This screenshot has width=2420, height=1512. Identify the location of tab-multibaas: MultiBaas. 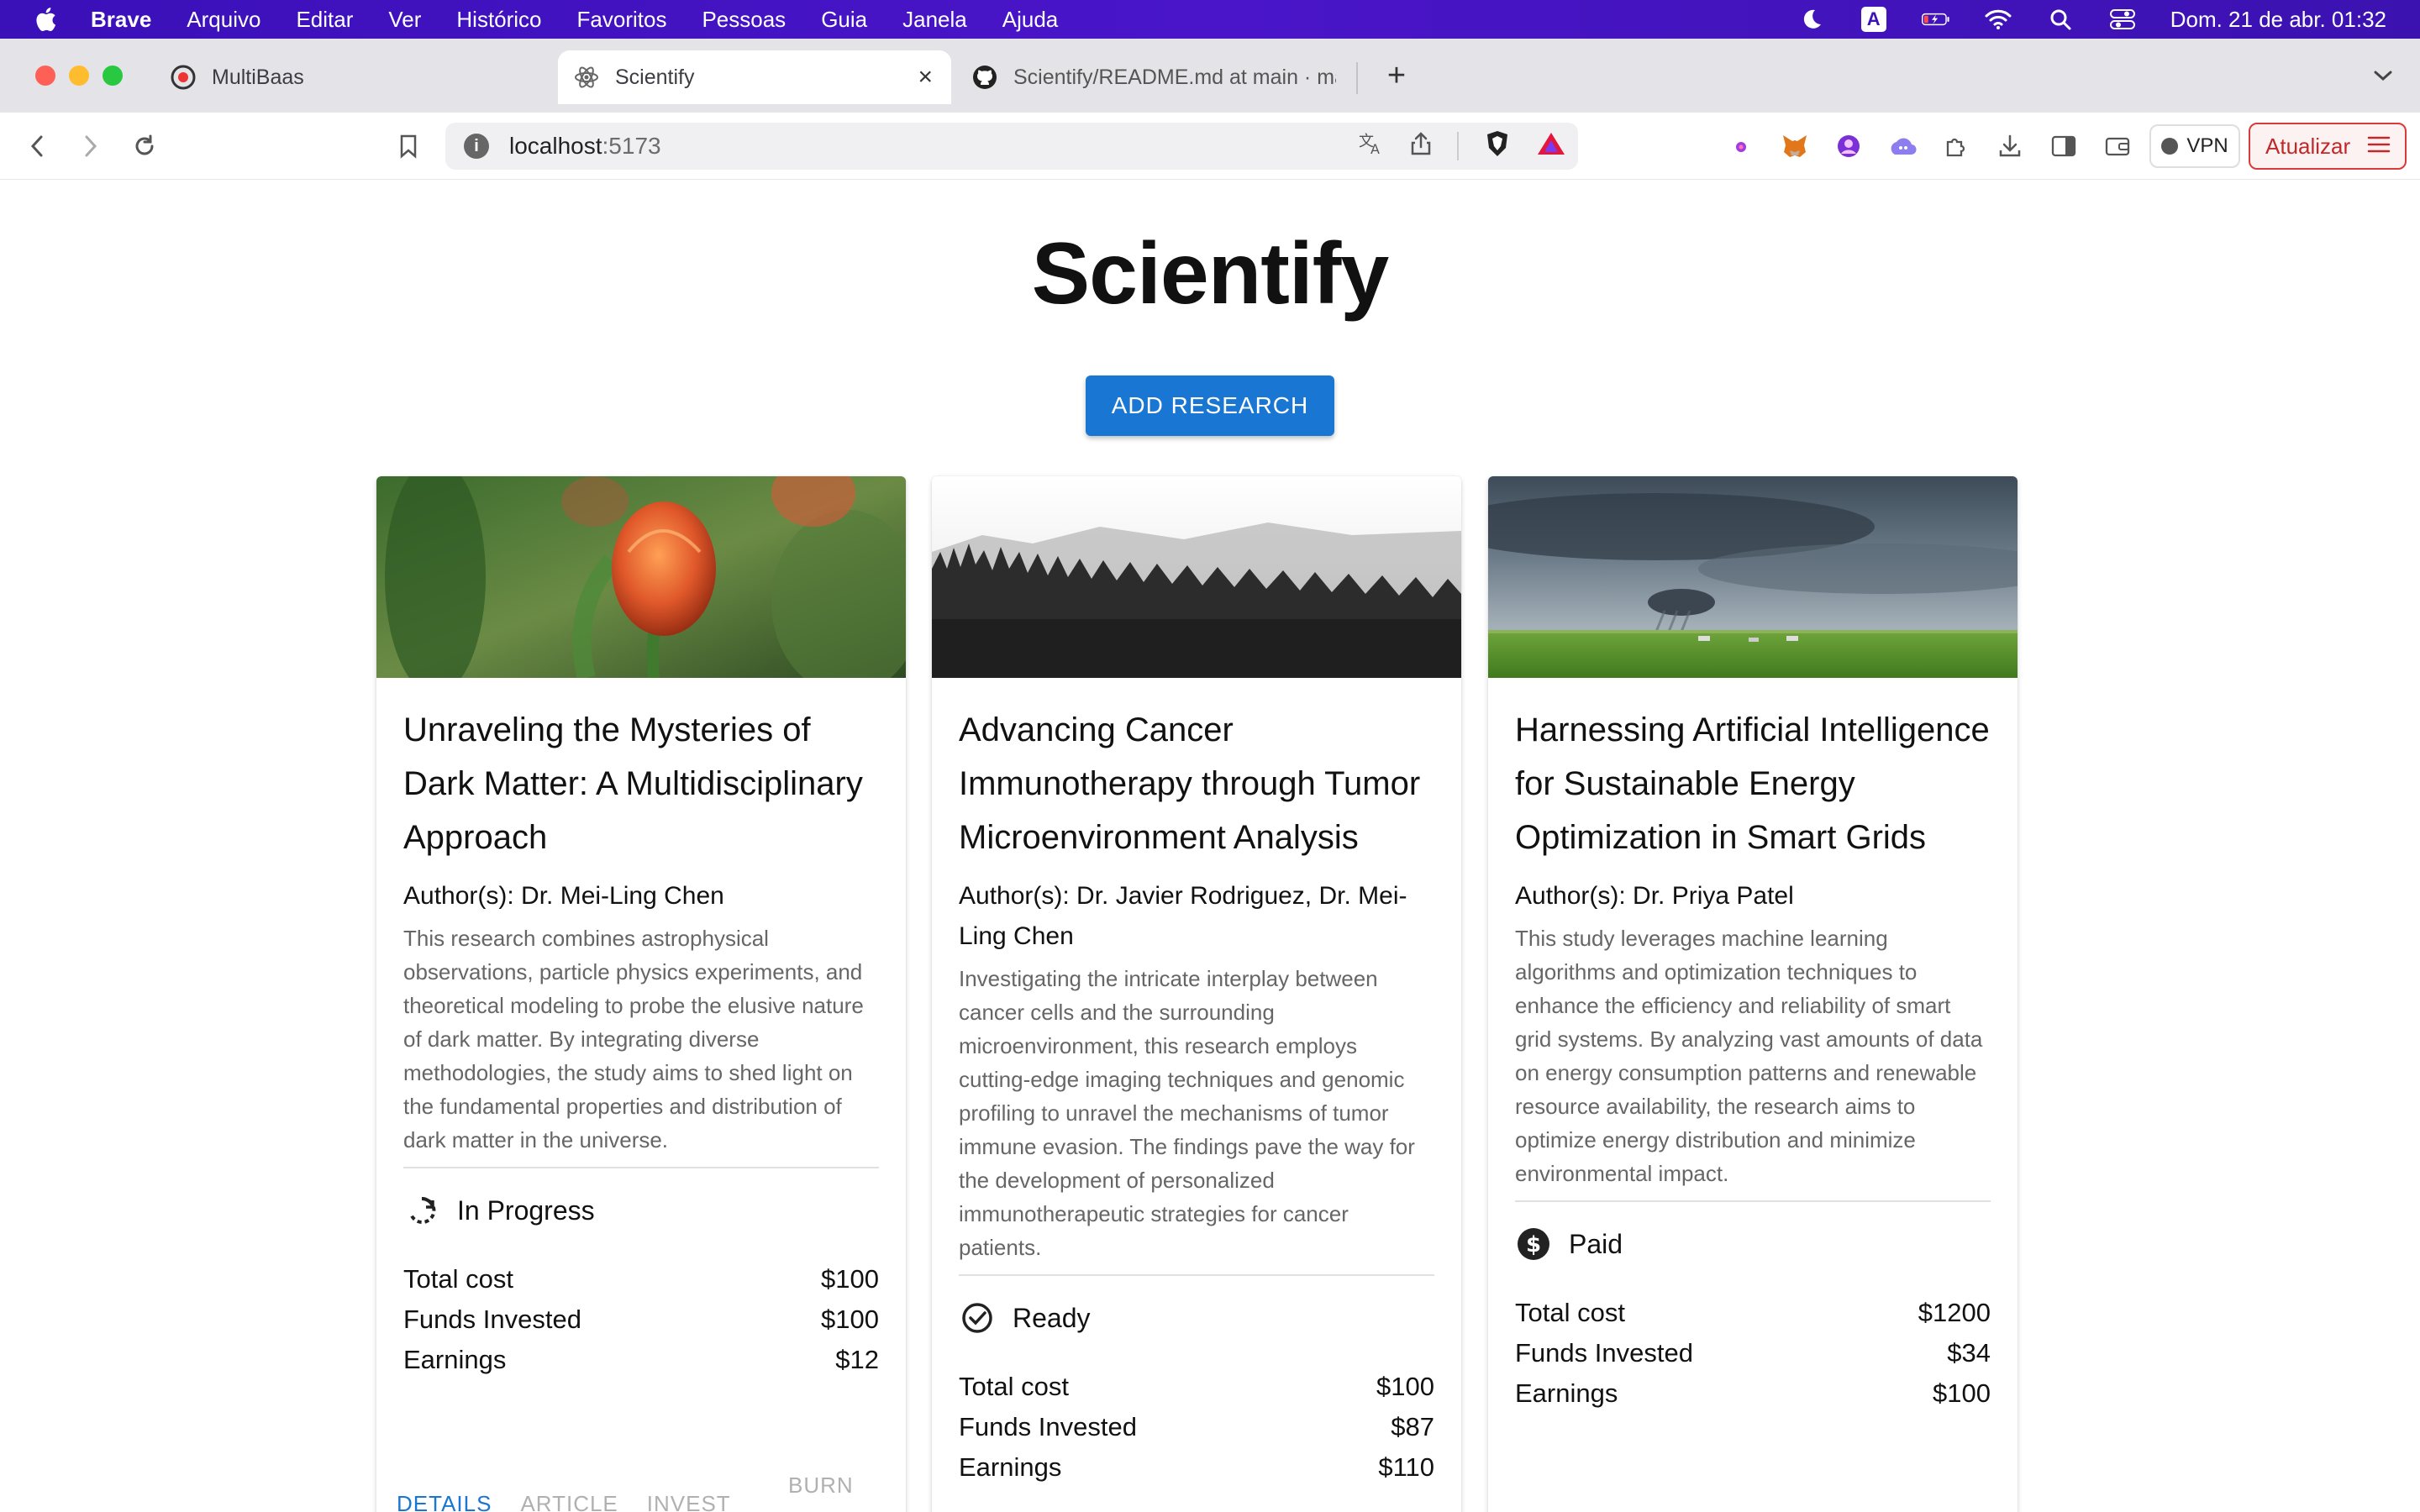
(349, 77).